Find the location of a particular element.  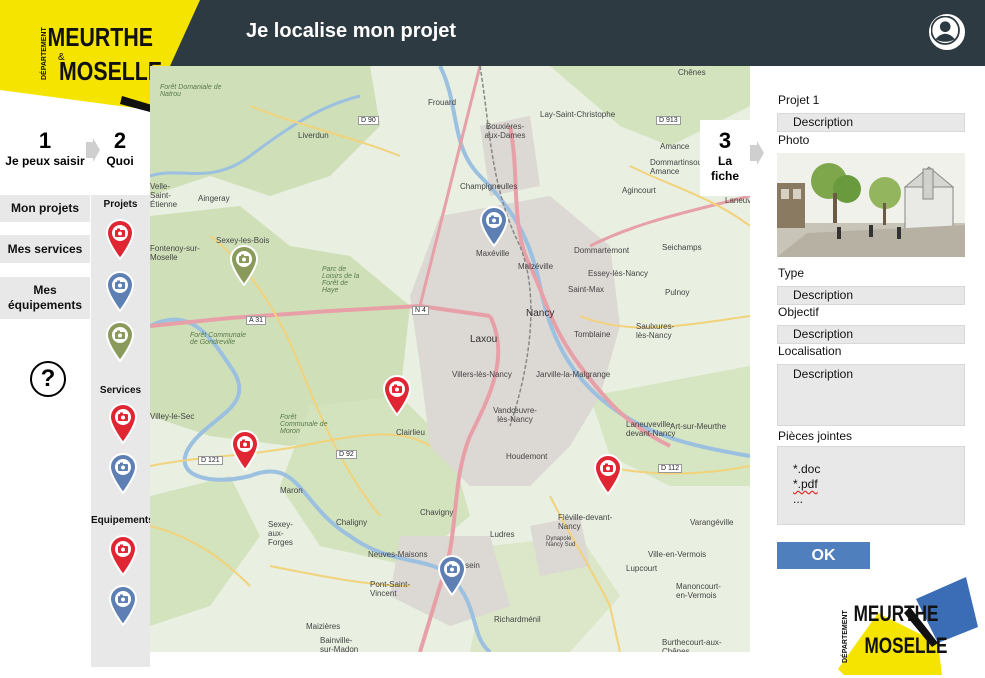

map-label: Saulxures-lès-Nancy is located at coordinates (655, 331).